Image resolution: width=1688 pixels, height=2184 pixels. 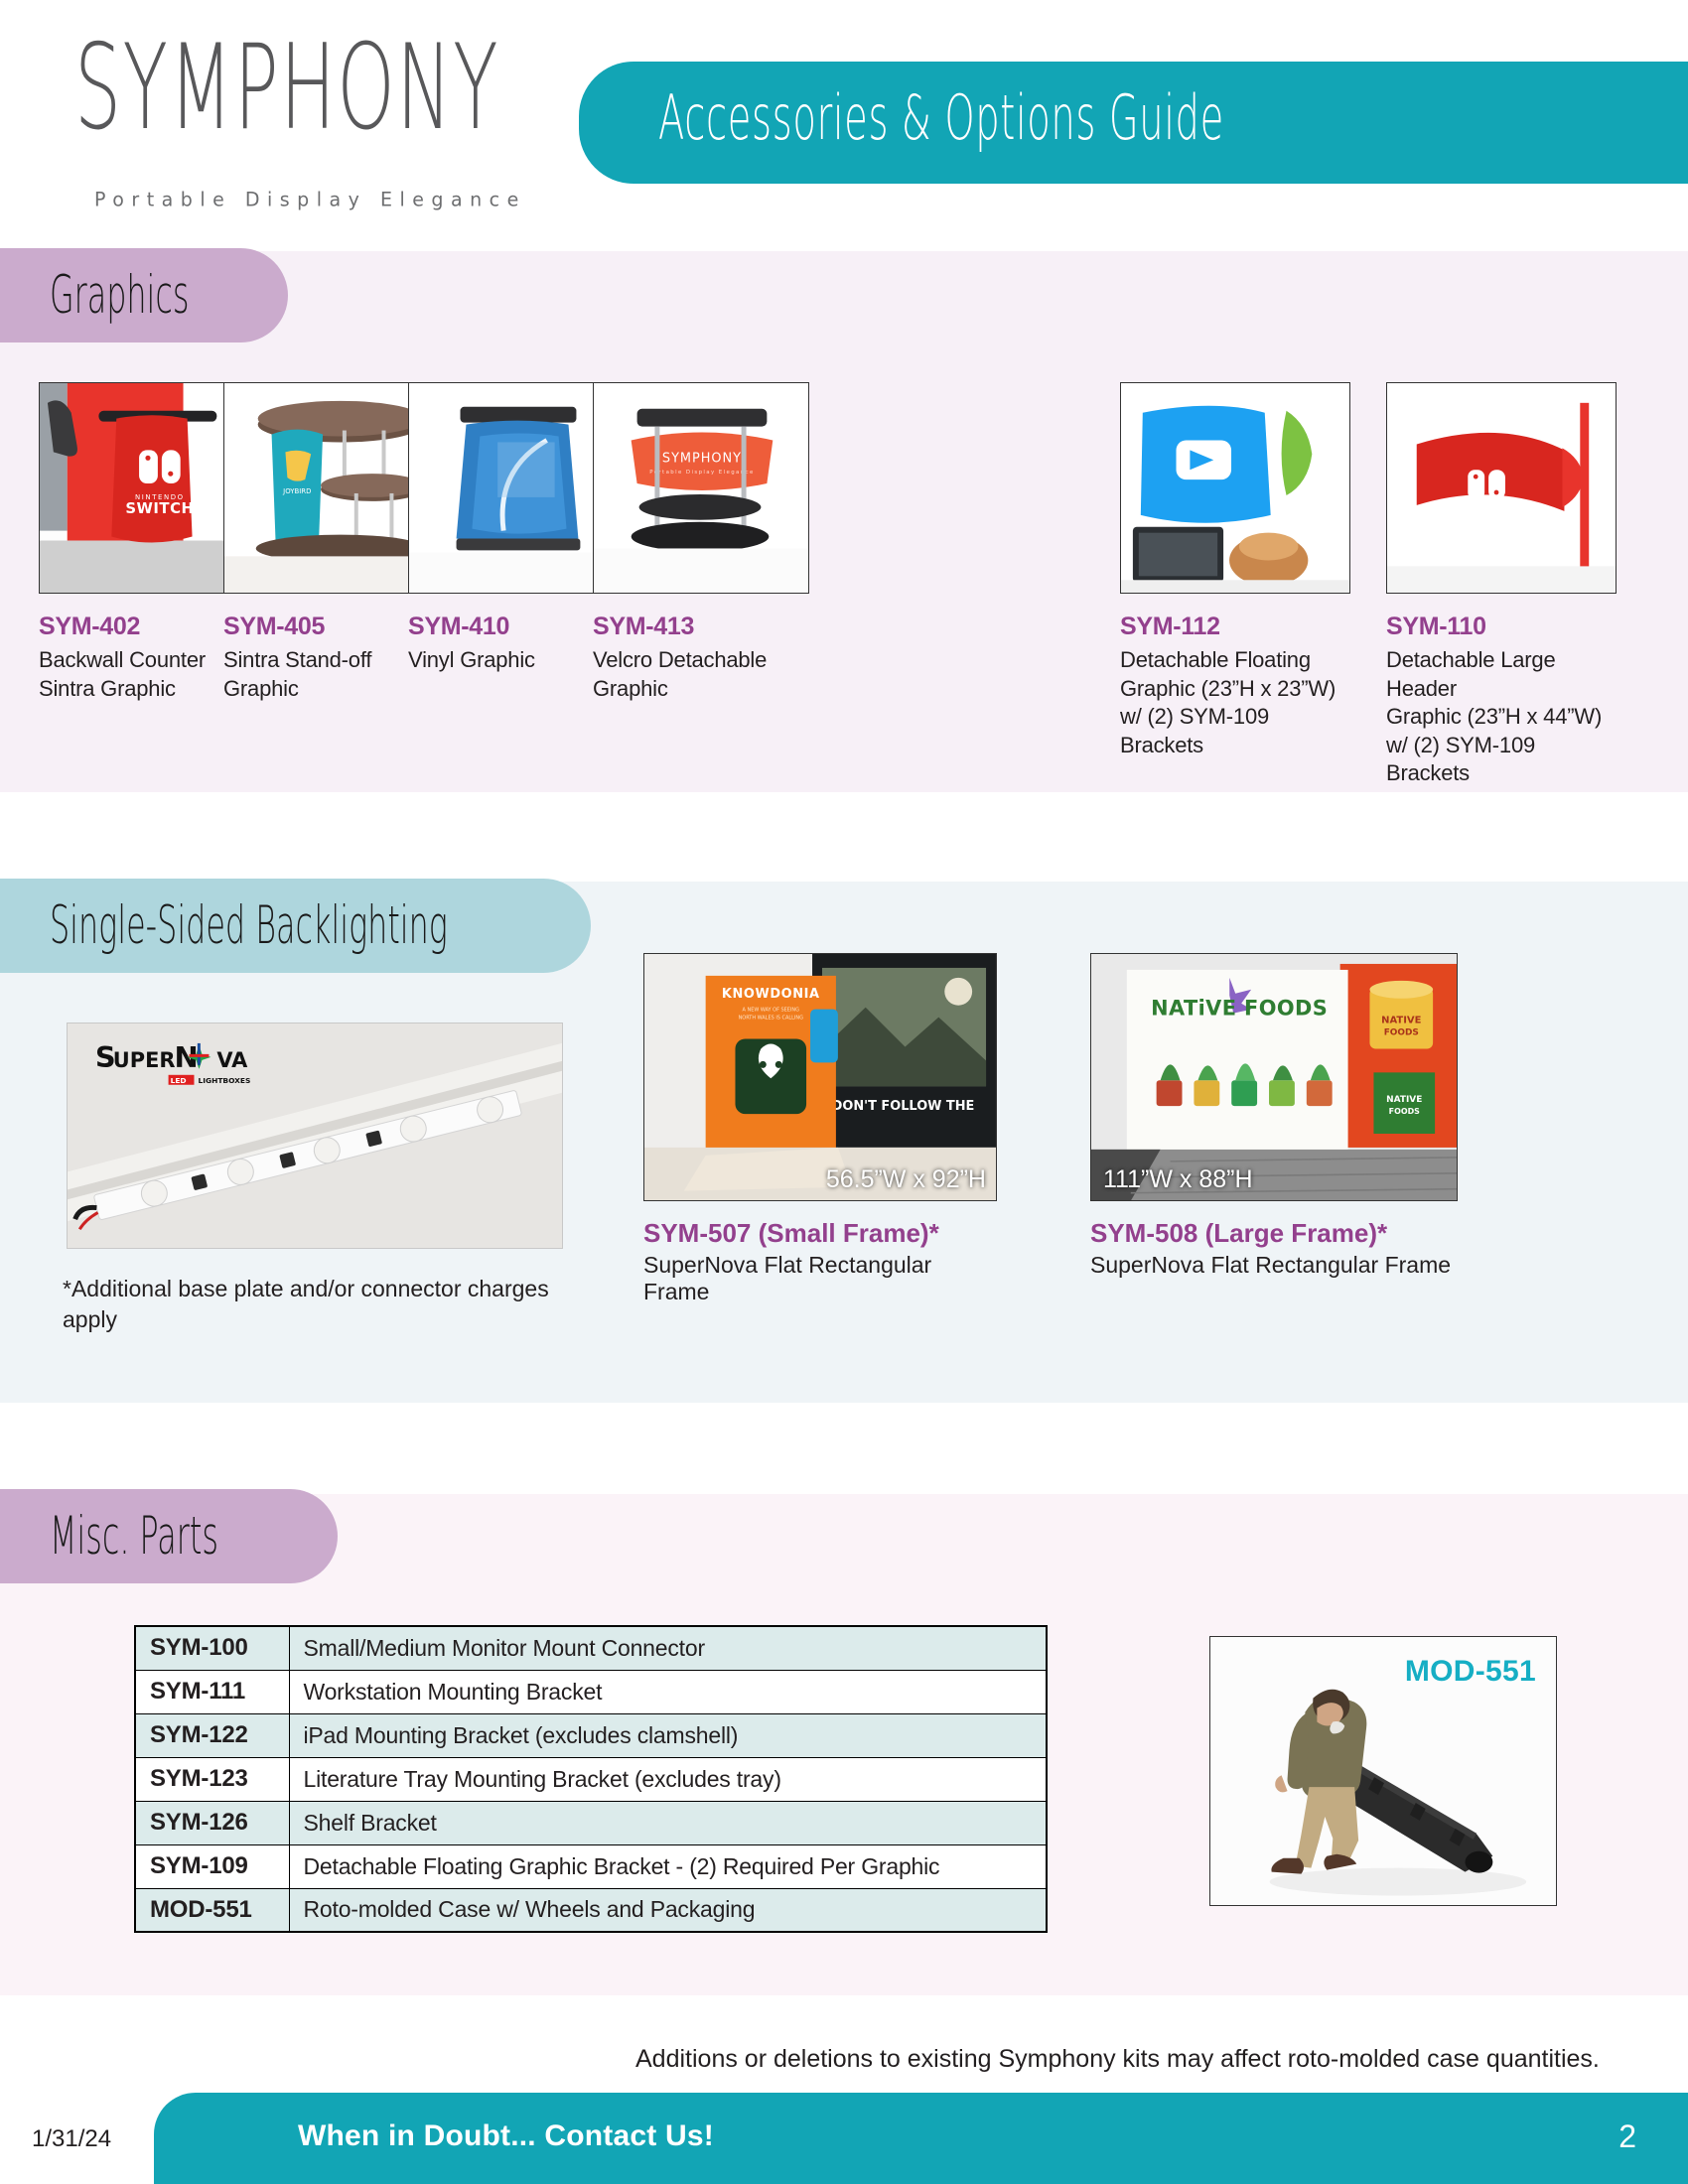 What do you see at coordinates (212, 1866) in the screenshot?
I see `part-sku: SYM-109` at bounding box center [212, 1866].